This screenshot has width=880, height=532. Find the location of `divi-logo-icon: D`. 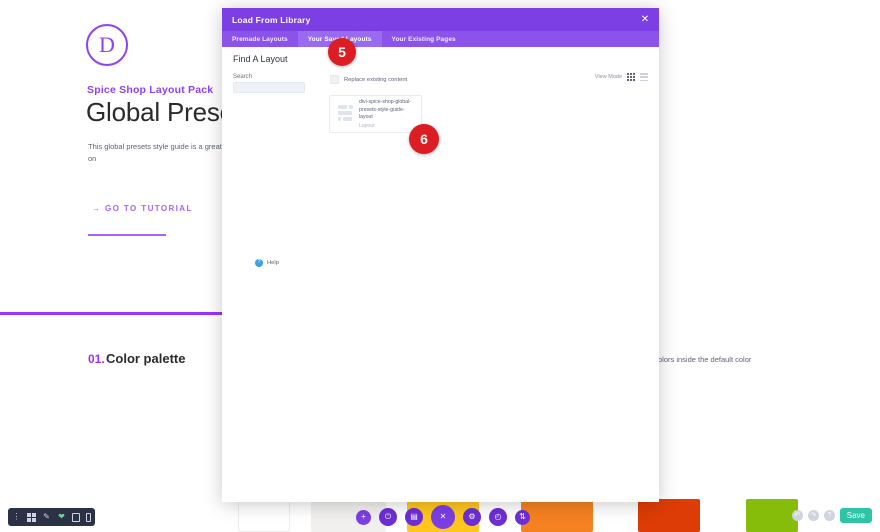

divi-logo-icon: D is located at coordinates (107, 45).